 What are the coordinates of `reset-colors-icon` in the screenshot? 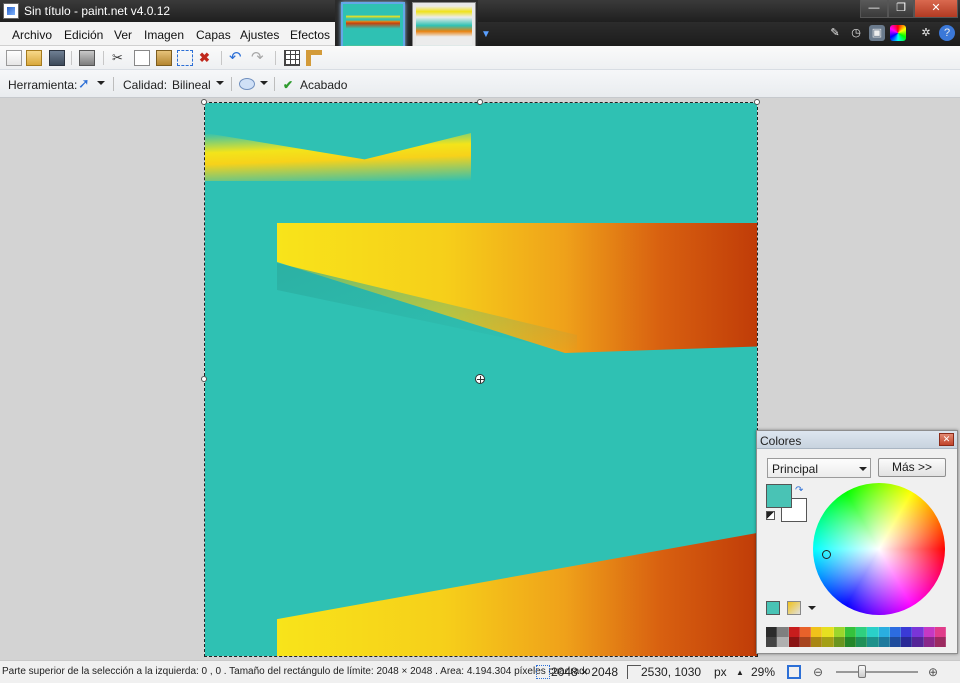 It's located at (770, 515).